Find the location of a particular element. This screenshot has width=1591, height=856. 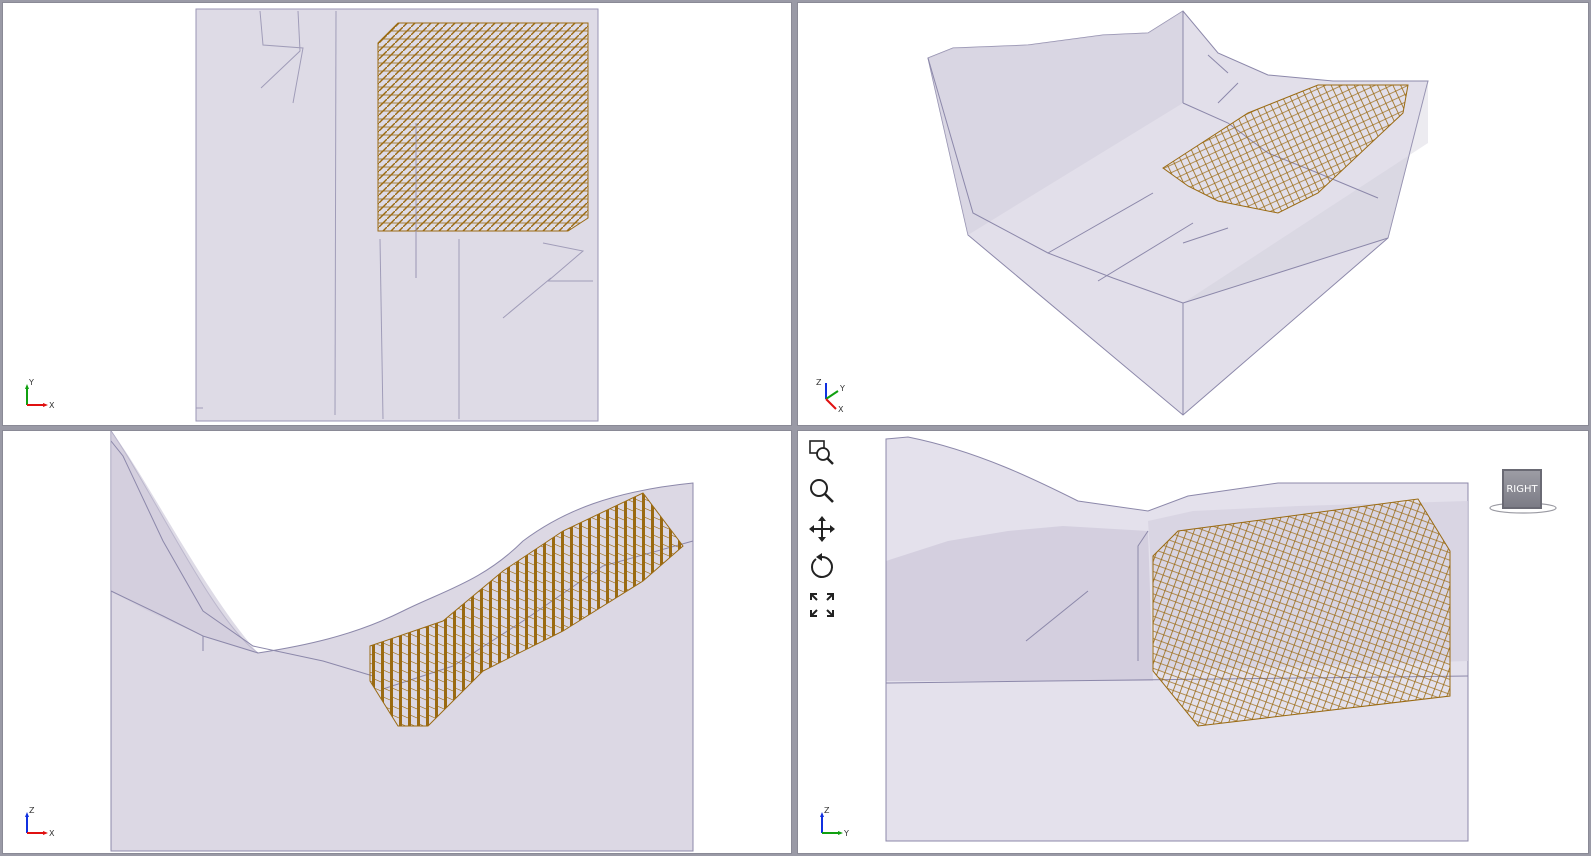

rotate-button is located at coordinates (822, 567).